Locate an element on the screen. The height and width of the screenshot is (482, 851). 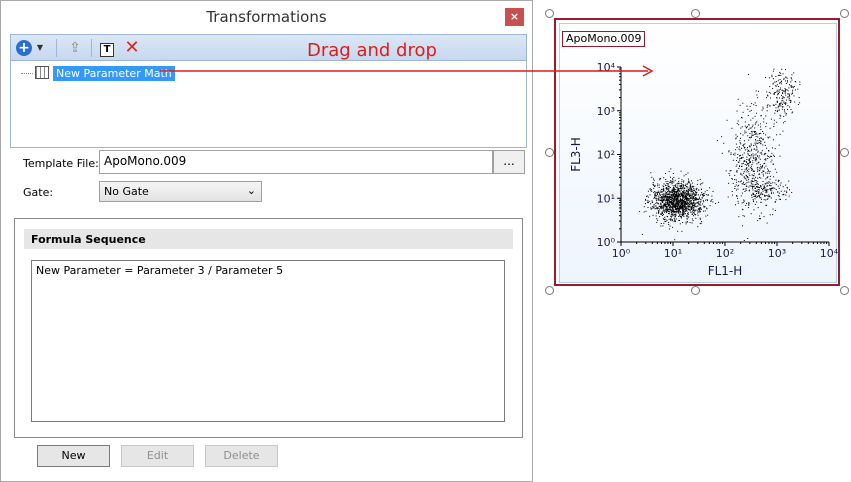
gate-select: No Gate ⌄ is located at coordinates (180, 191).